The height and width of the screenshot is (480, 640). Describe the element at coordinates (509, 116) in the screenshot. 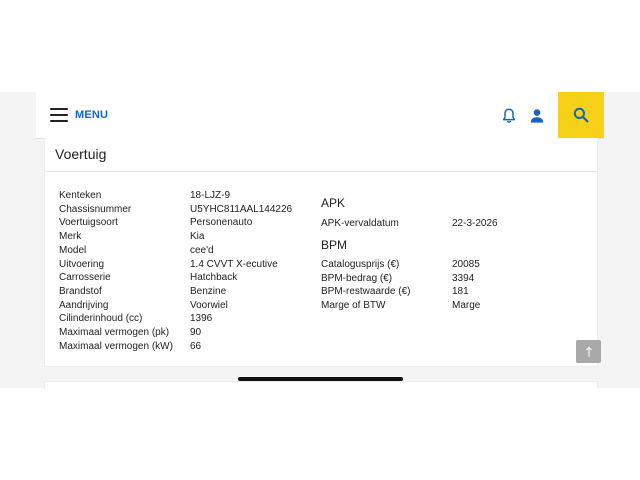

I see `bell-icon` at that location.